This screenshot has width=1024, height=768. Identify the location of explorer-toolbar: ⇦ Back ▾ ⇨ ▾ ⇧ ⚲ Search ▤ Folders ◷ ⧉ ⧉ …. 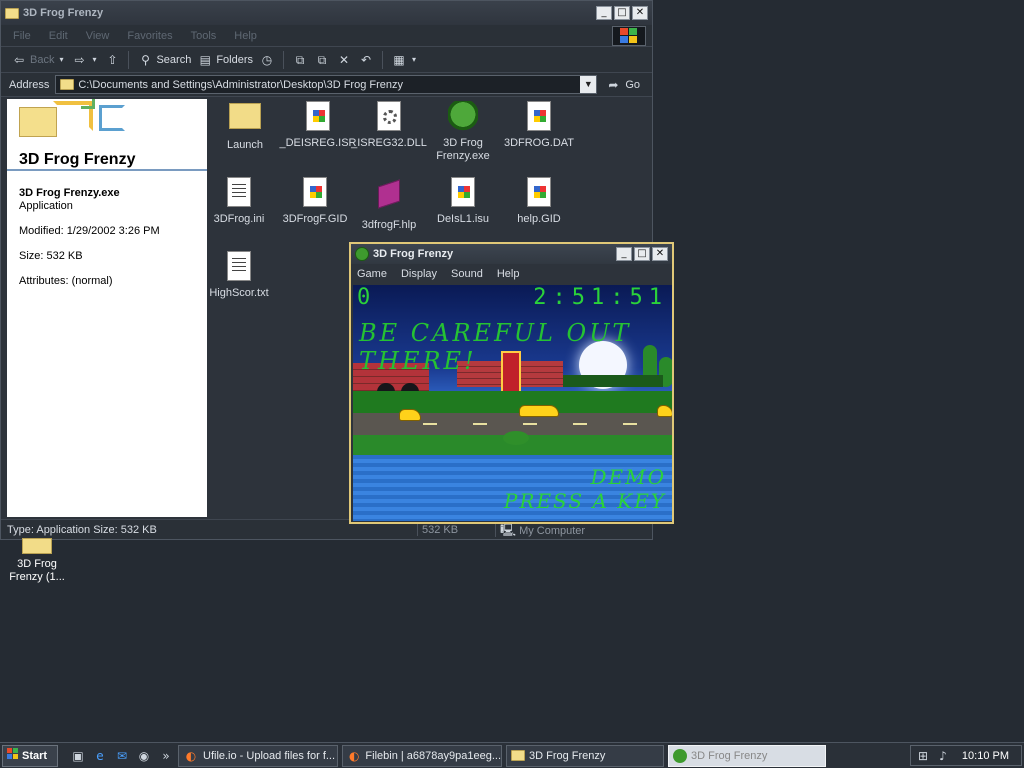
(326, 60).